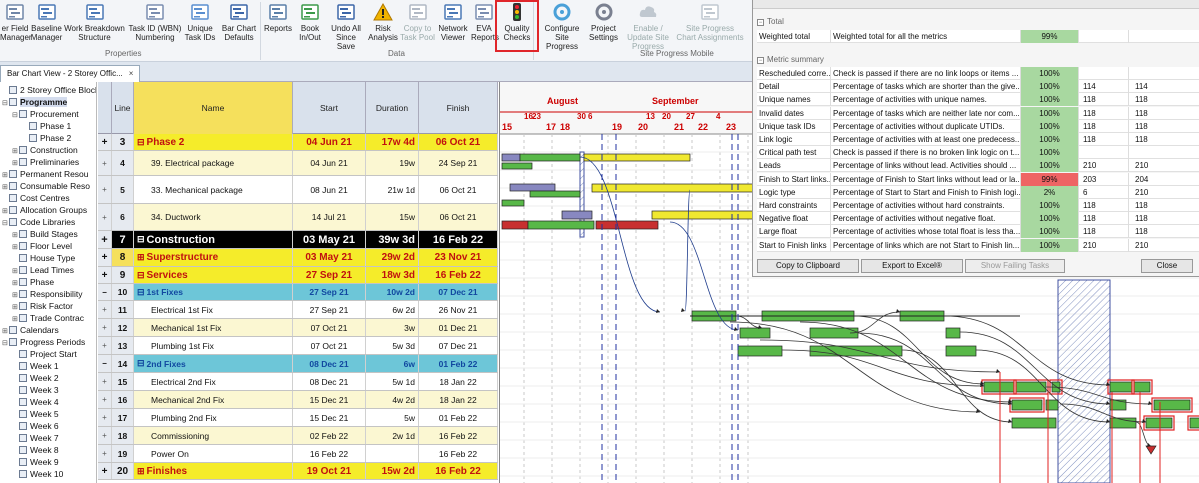 The height and width of the screenshot is (483, 1199). I want to click on numbering-button: Task ID (WBN) Numbering, so click(155, 24).